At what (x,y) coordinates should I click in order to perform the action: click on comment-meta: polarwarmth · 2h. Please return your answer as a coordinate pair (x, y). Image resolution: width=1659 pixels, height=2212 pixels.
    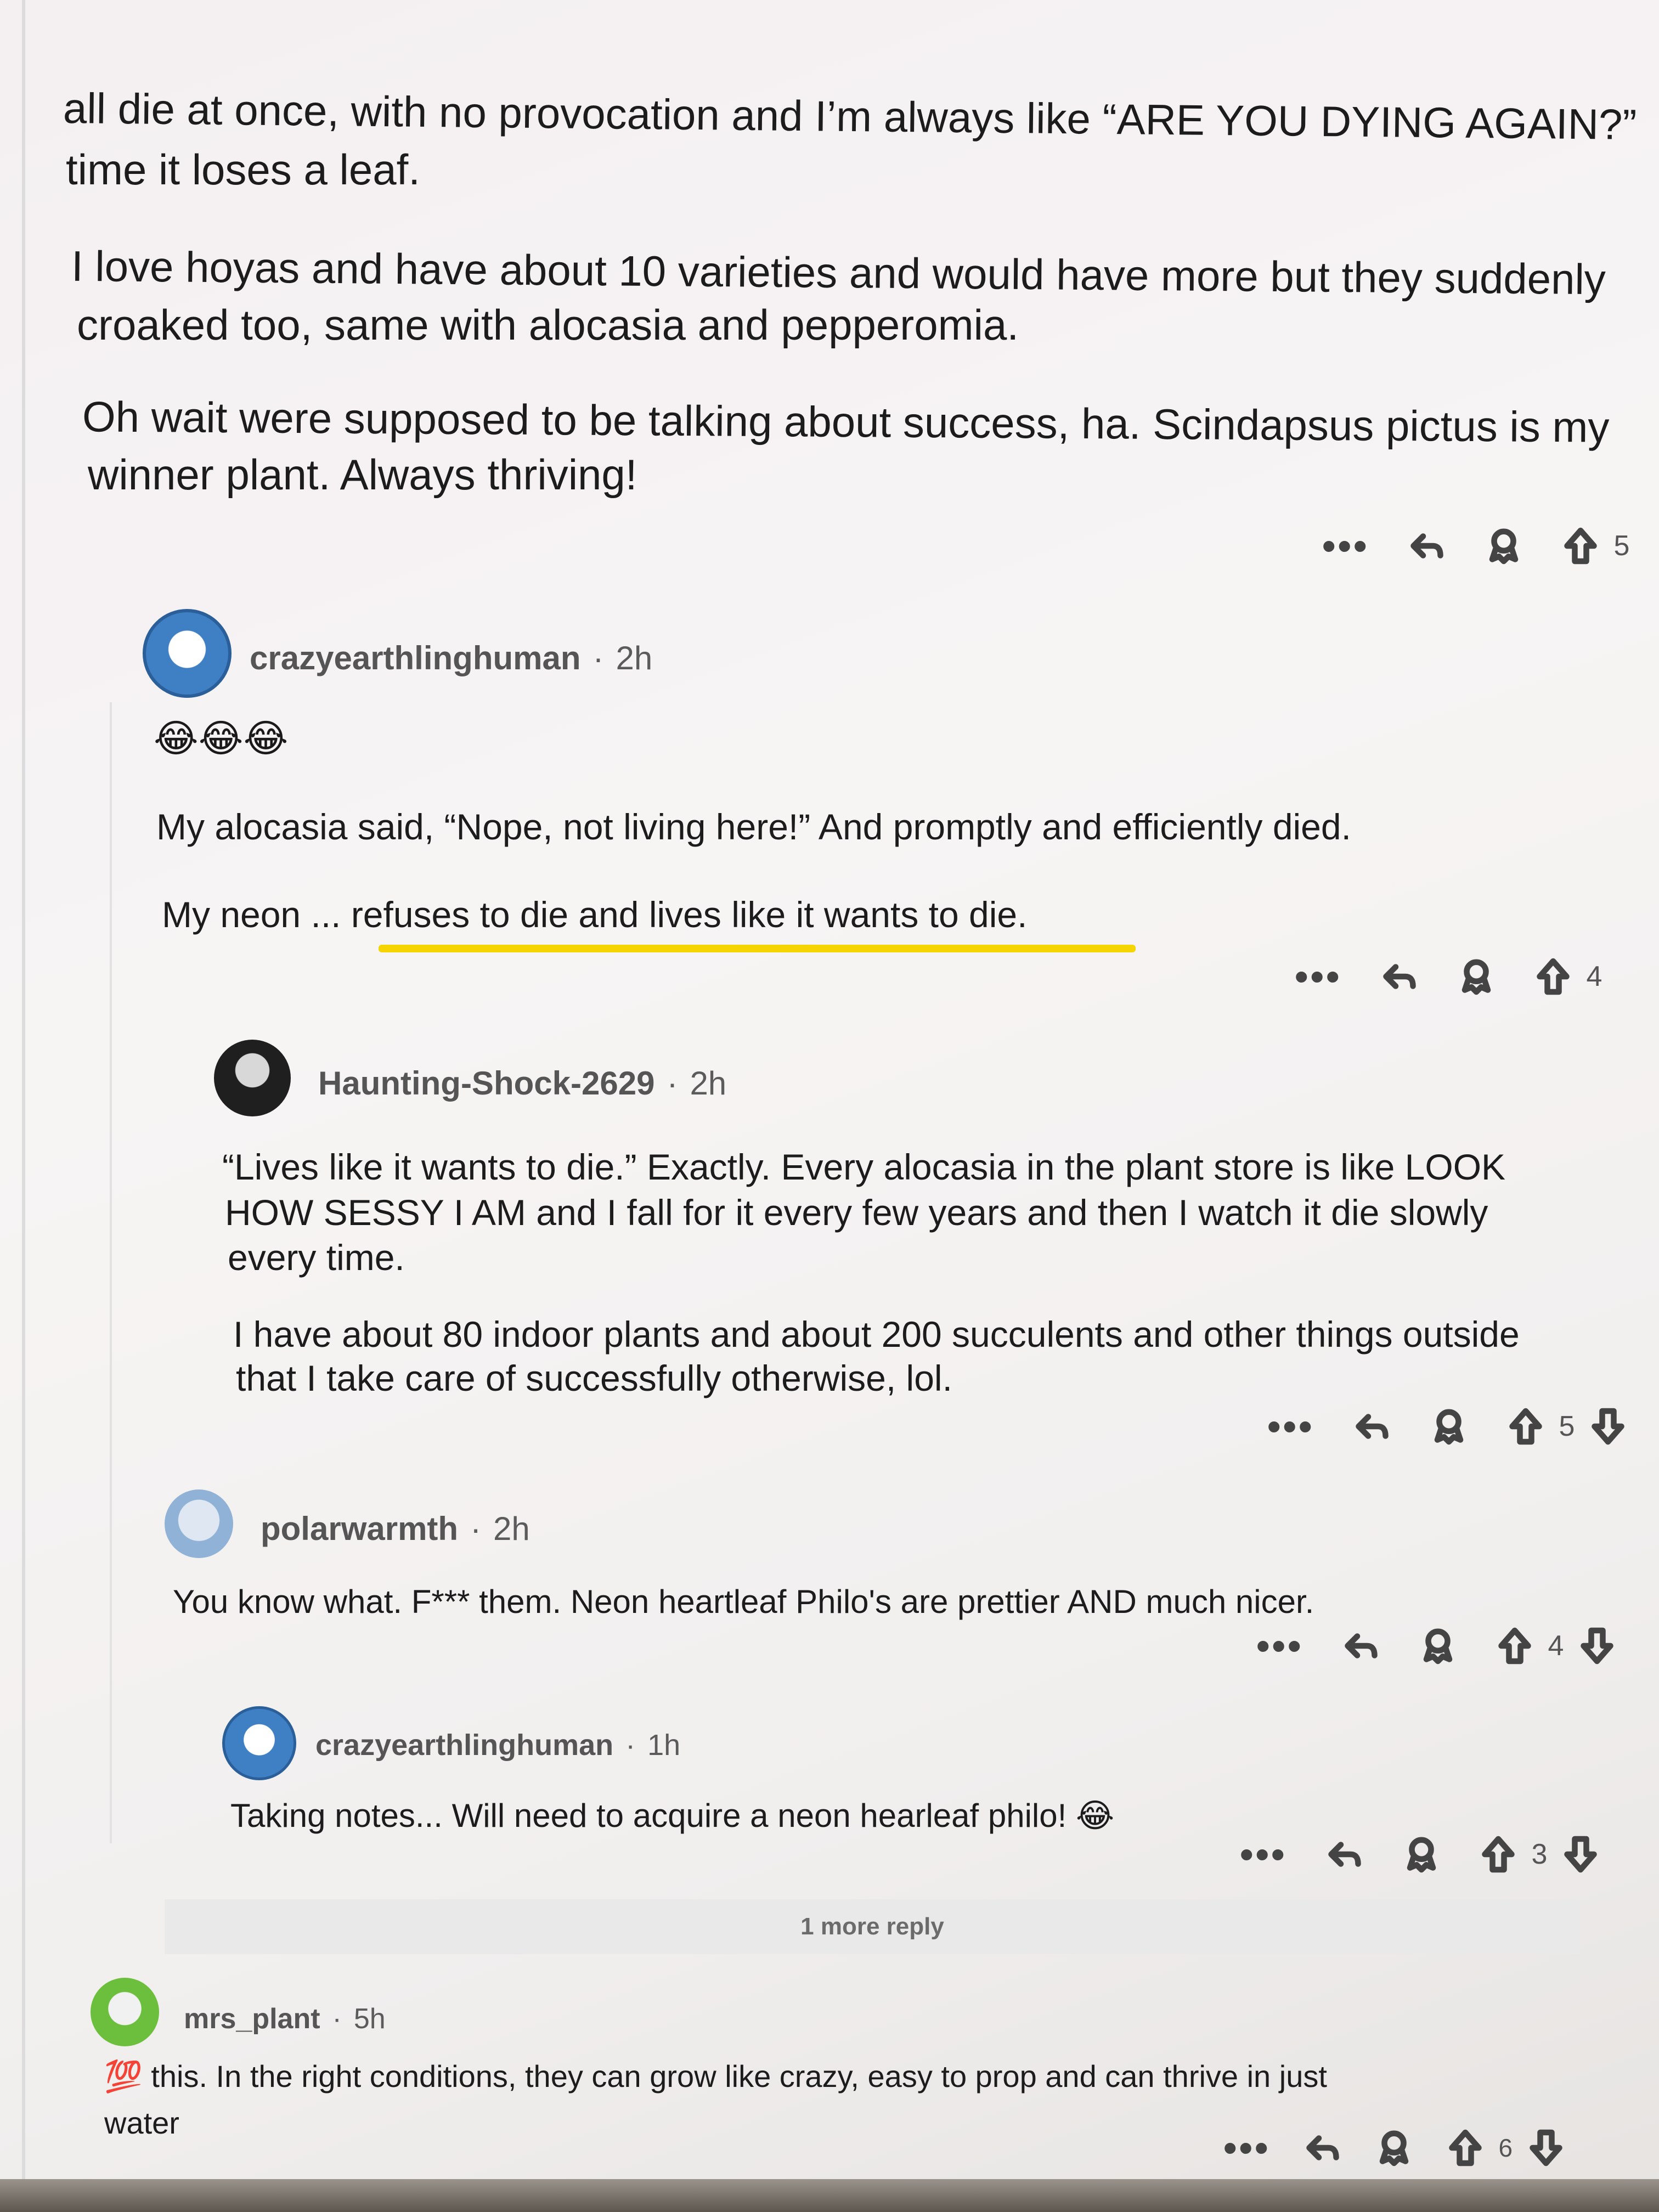
    Looking at the image, I should click on (395, 1529).